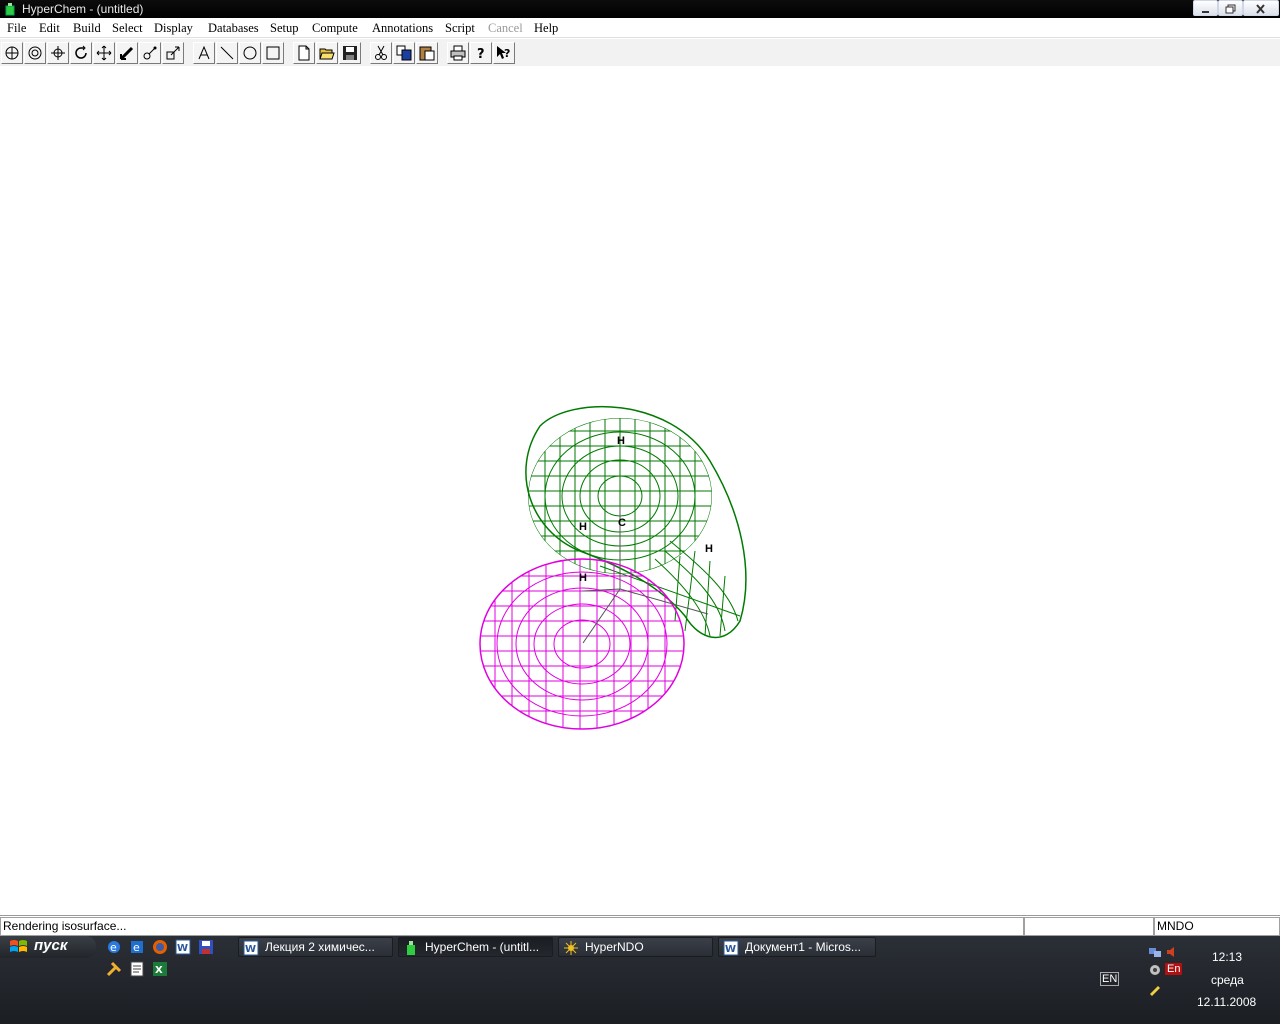 The image size is (1280, 1024). I want to click on context-help-icon: ?, so click(503, 53).